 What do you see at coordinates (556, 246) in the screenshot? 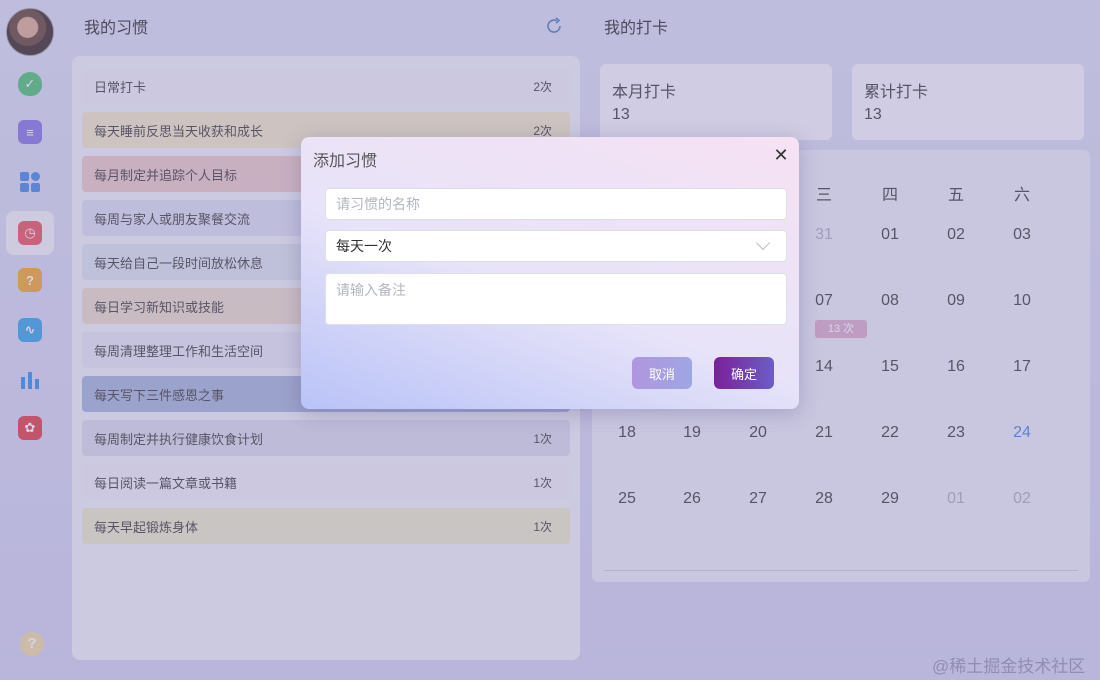
I see `frequency-select: 每天一次` at bounding box center [556, 246].